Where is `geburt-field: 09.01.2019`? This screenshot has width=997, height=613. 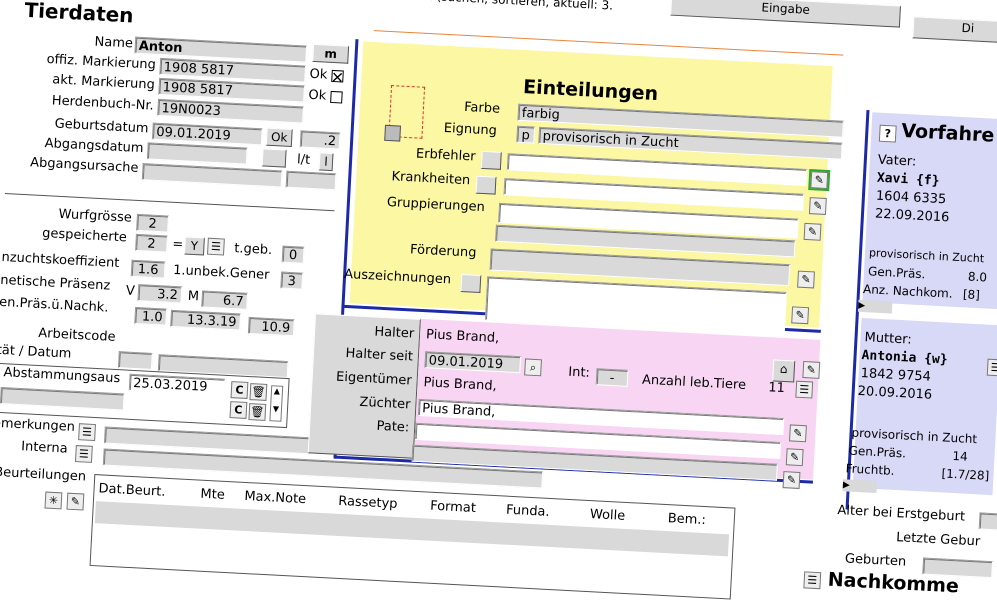
geburt-field: 09.01.2019 is located at coordinates (207, 134).